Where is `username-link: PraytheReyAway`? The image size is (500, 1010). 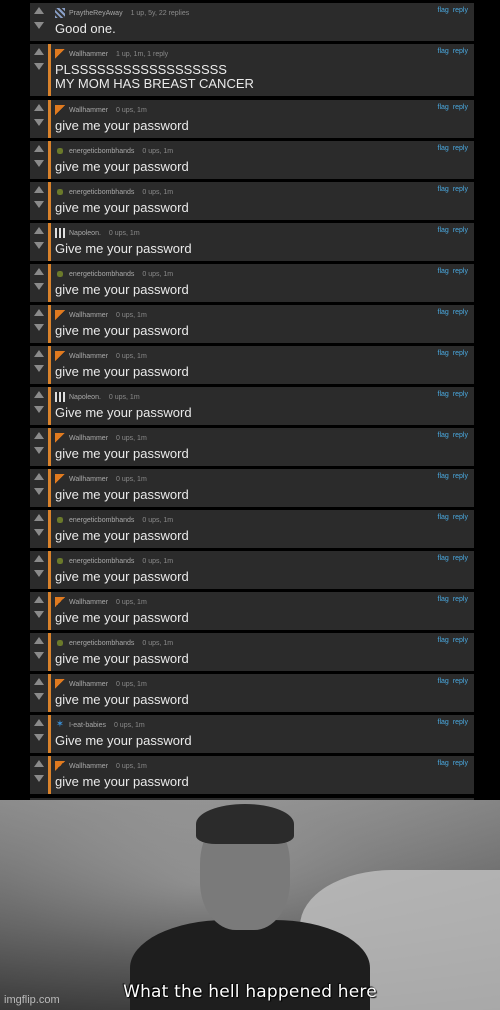
username-link: PraytheReyAway is located at coordinates (96, 13).